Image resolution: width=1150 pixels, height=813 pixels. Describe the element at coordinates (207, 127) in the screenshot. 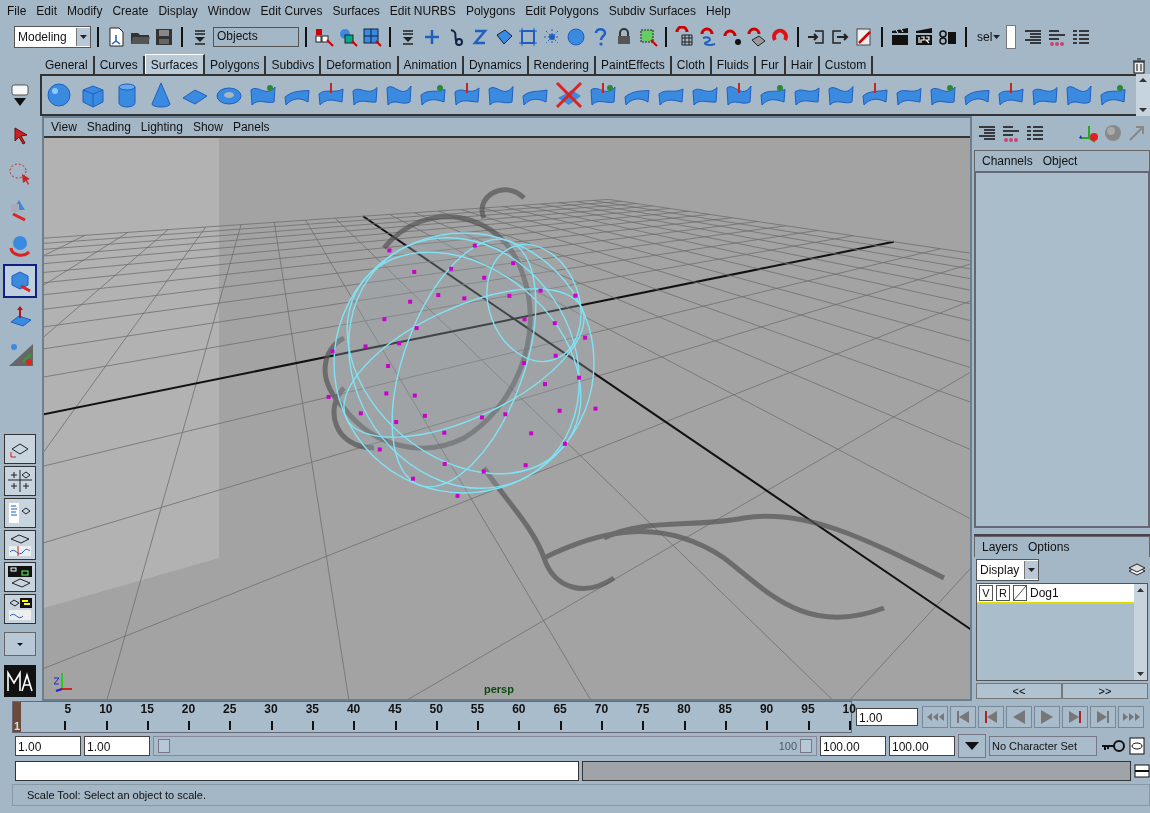

I see `panel-menu-item: Show` at that location.